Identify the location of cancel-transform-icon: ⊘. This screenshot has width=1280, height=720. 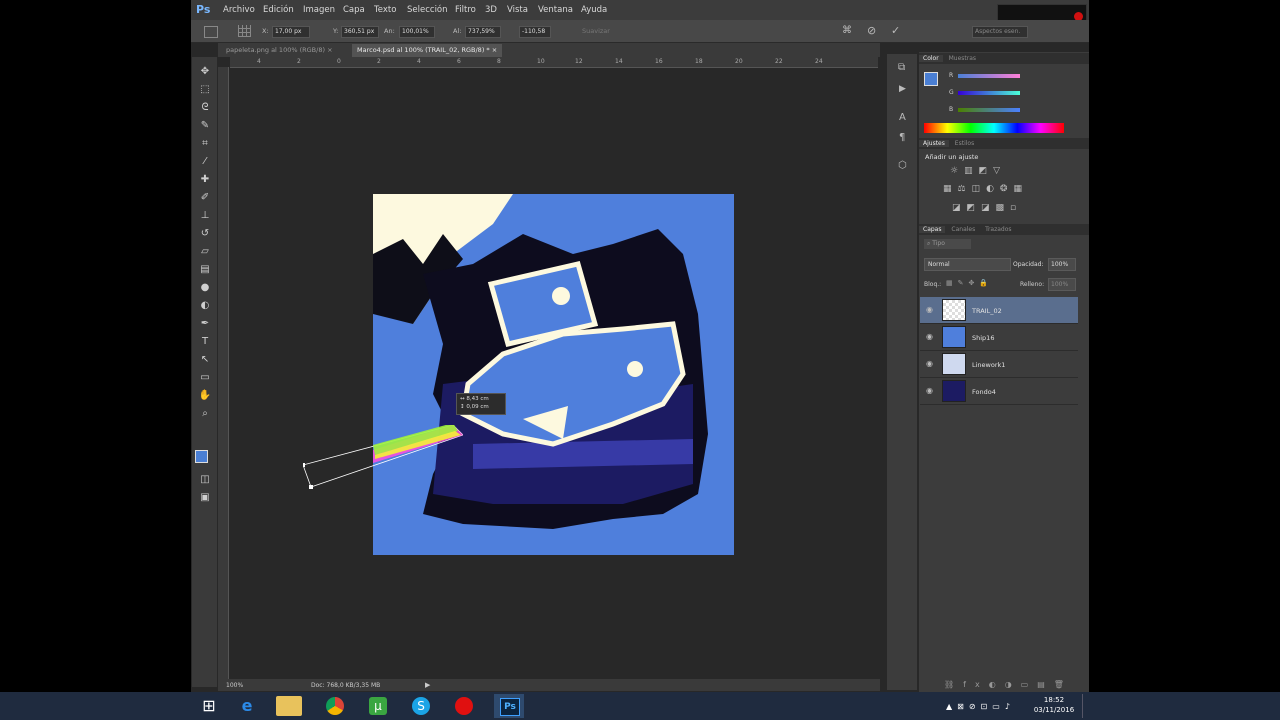
(871, 30).